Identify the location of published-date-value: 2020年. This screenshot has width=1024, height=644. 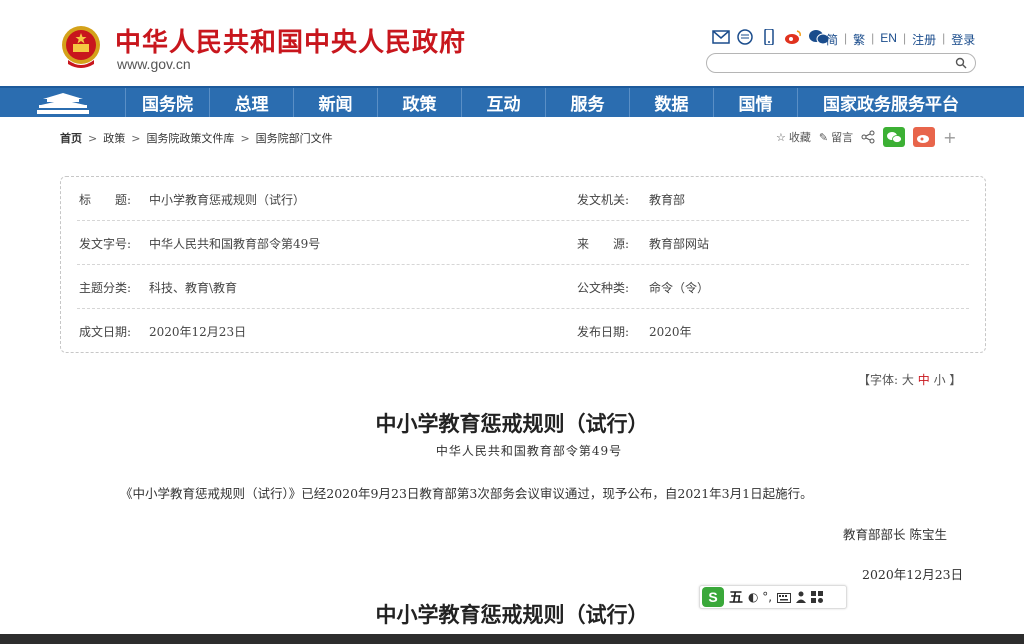
(670, 332).